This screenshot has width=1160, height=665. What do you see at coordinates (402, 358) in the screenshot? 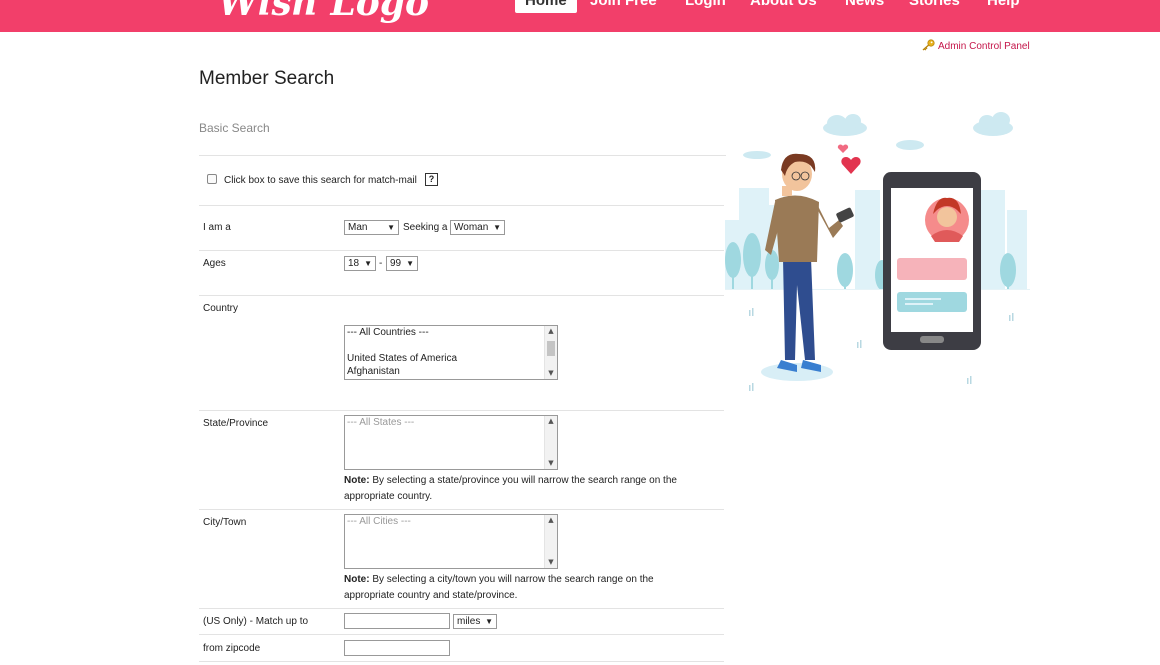
I see `list-item: United States of America` at bounding box center [402, 358].